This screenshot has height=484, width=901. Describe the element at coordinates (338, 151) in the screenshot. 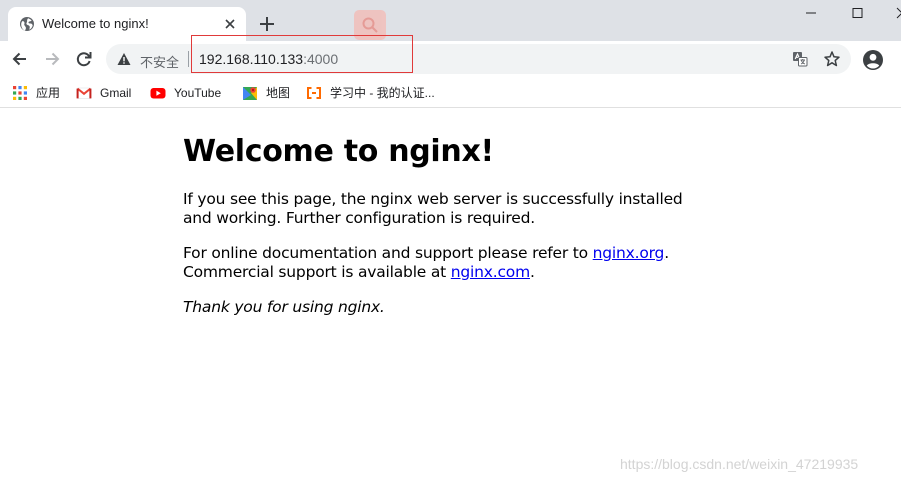

I see `page-heading: Welcome to nginx!` at that location.